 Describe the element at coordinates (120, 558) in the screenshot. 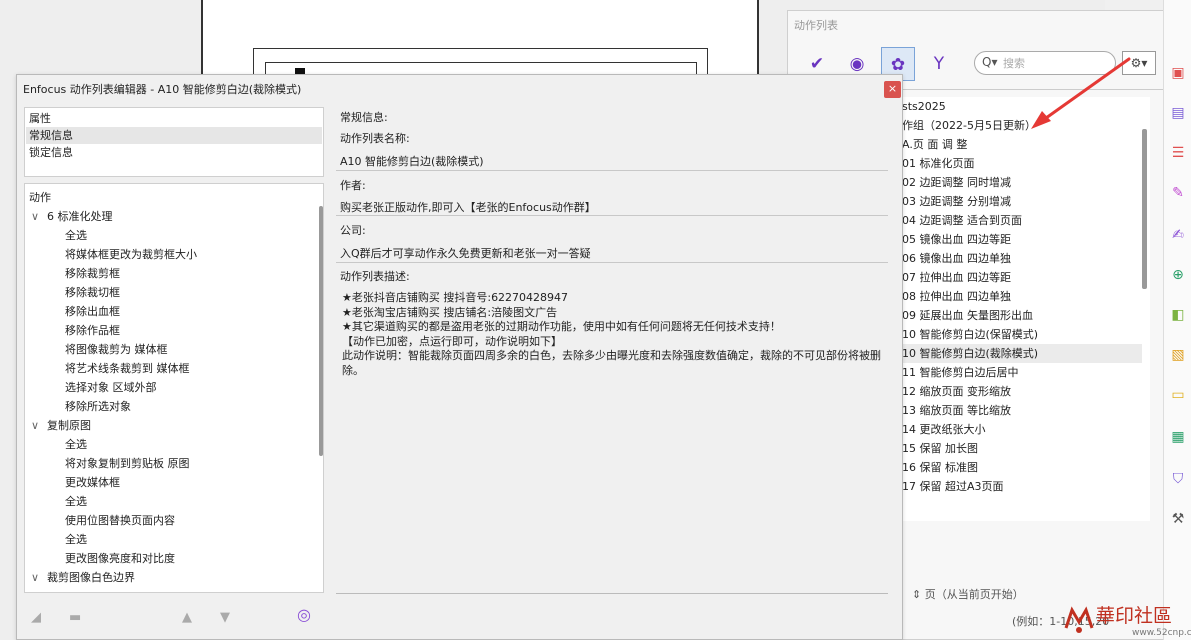

I see `tree-step: 更改图像亮度和对比度` at that location.